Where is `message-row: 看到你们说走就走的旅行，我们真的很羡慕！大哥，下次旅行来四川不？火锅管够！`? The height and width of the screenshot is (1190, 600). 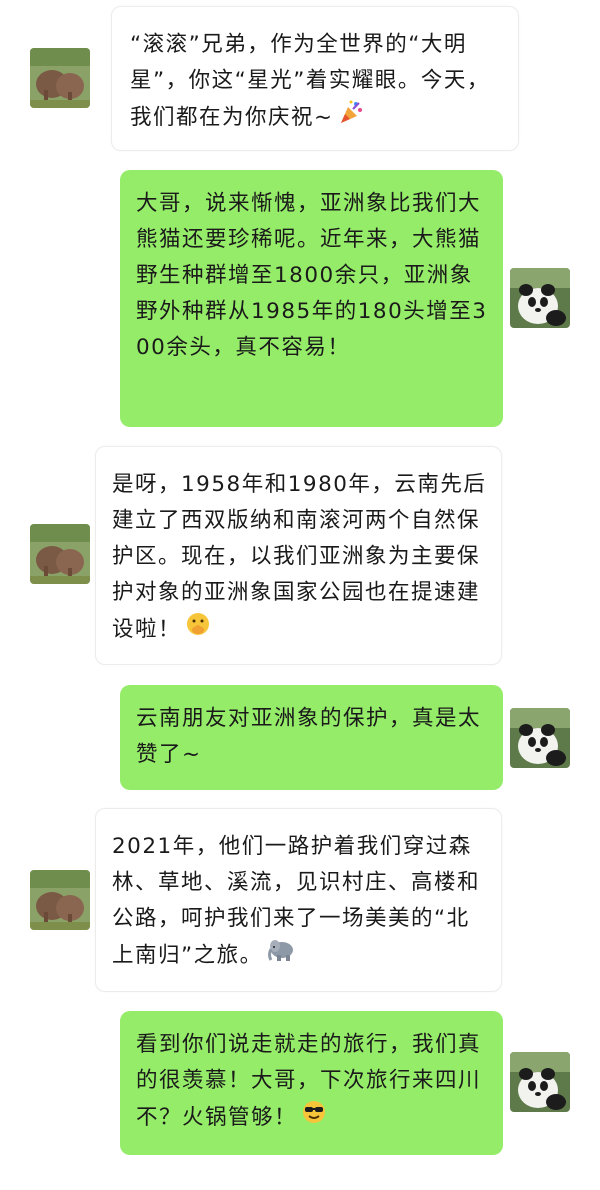
message-row: 看到你们说走就走的旅行，我们真的很羡慕！大哥，下次旅行来四川不？火锅管够！ is located at coordinates (300, 1085).